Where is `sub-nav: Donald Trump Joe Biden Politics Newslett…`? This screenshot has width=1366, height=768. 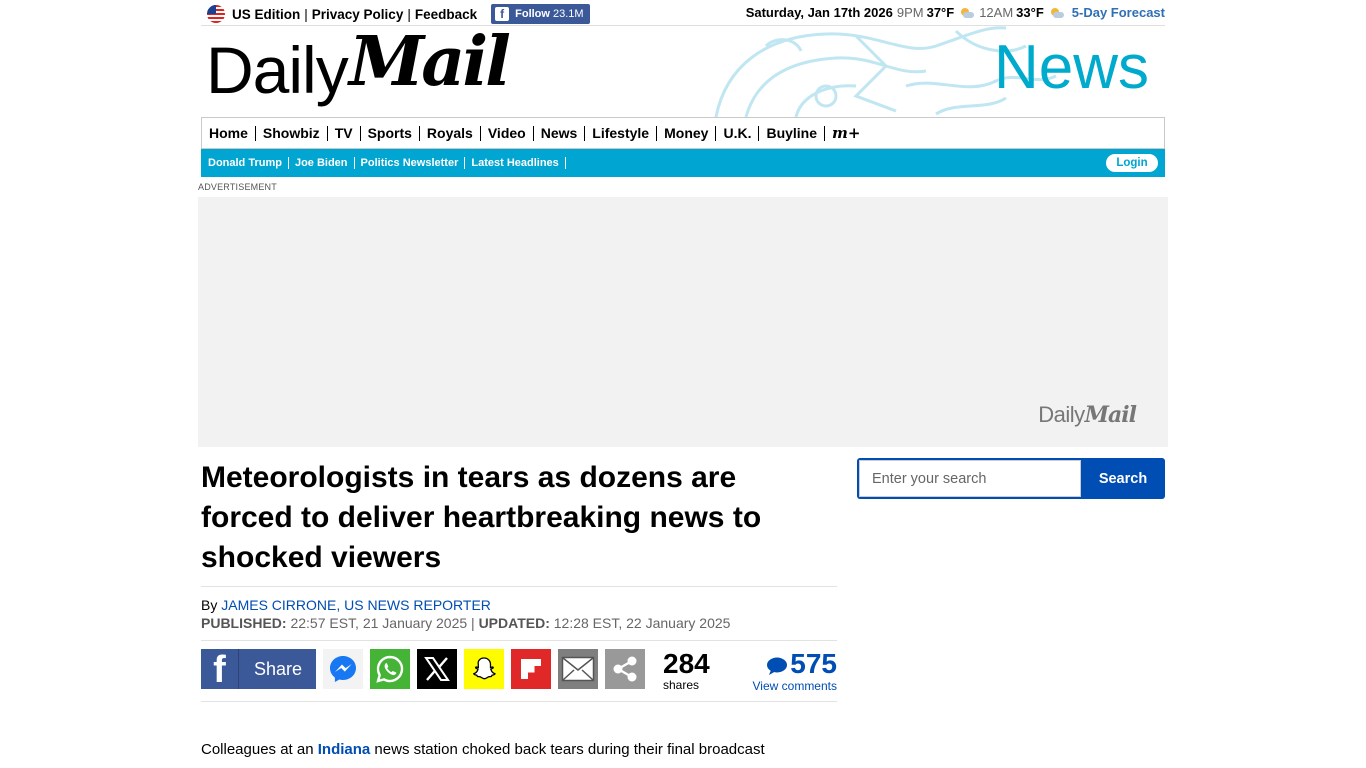
sub-nav: Donald Trump Joe Biden Politics Newslett… is located at coordinates (683, 163).